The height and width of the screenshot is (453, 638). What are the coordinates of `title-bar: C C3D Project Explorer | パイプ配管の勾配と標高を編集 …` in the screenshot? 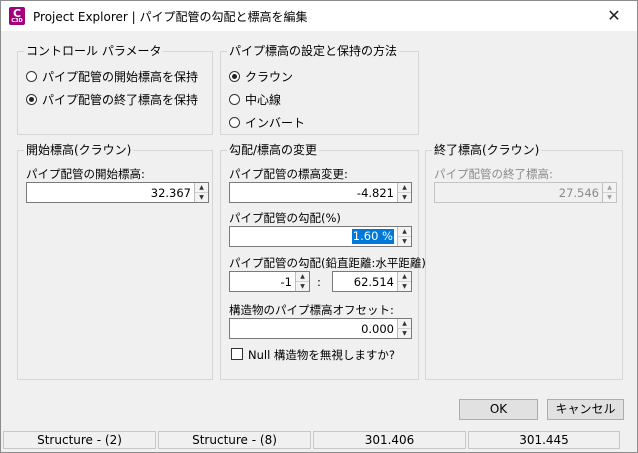 It's located at (319, 16).